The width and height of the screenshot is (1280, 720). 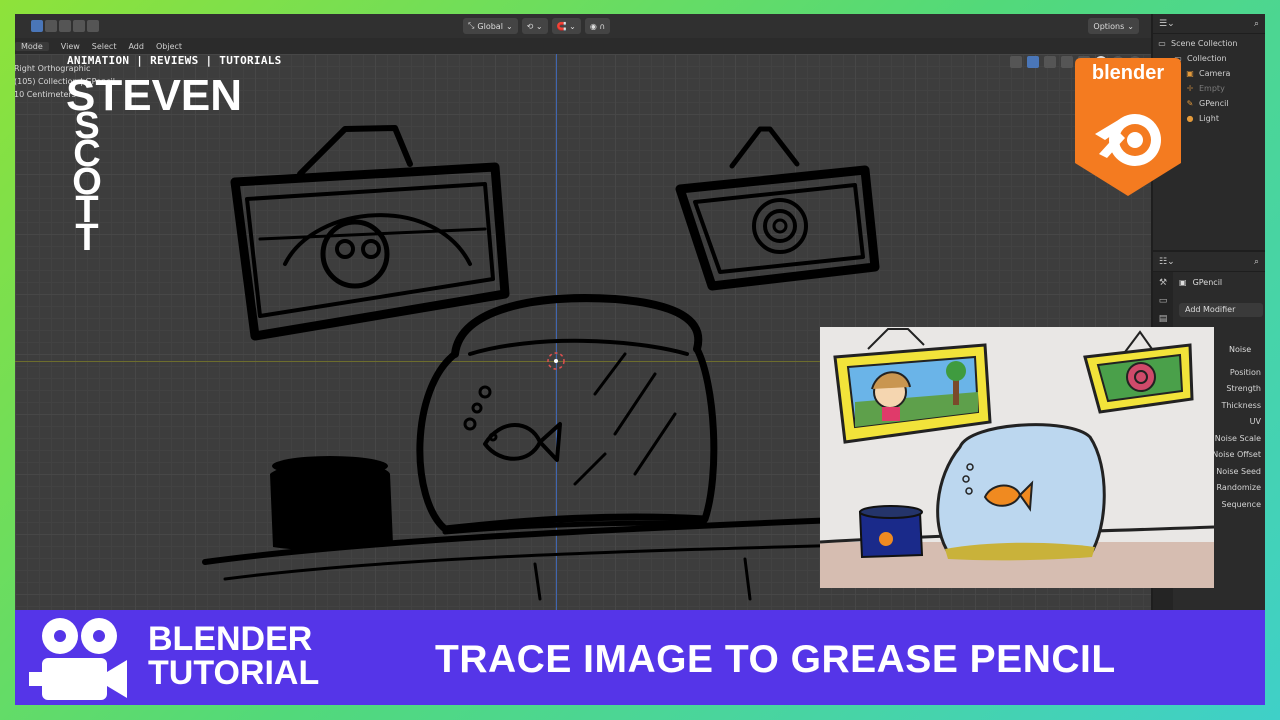 I want to click on channel-subtitle: ANIMATION | REVIEWS | TUTORIALS, so click(x=174, y=60).